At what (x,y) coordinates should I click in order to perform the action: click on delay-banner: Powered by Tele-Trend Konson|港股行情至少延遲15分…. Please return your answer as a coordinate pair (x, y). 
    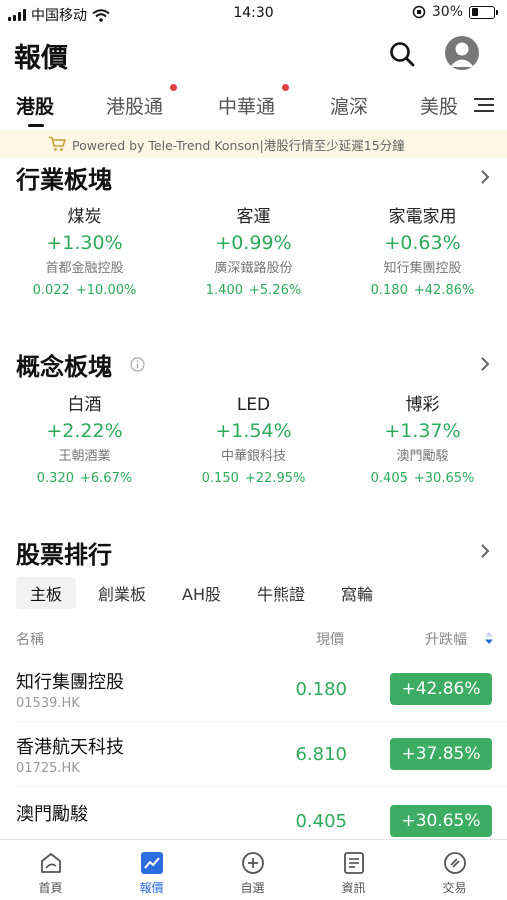
    Looking at the image, I should click on (253, 144).